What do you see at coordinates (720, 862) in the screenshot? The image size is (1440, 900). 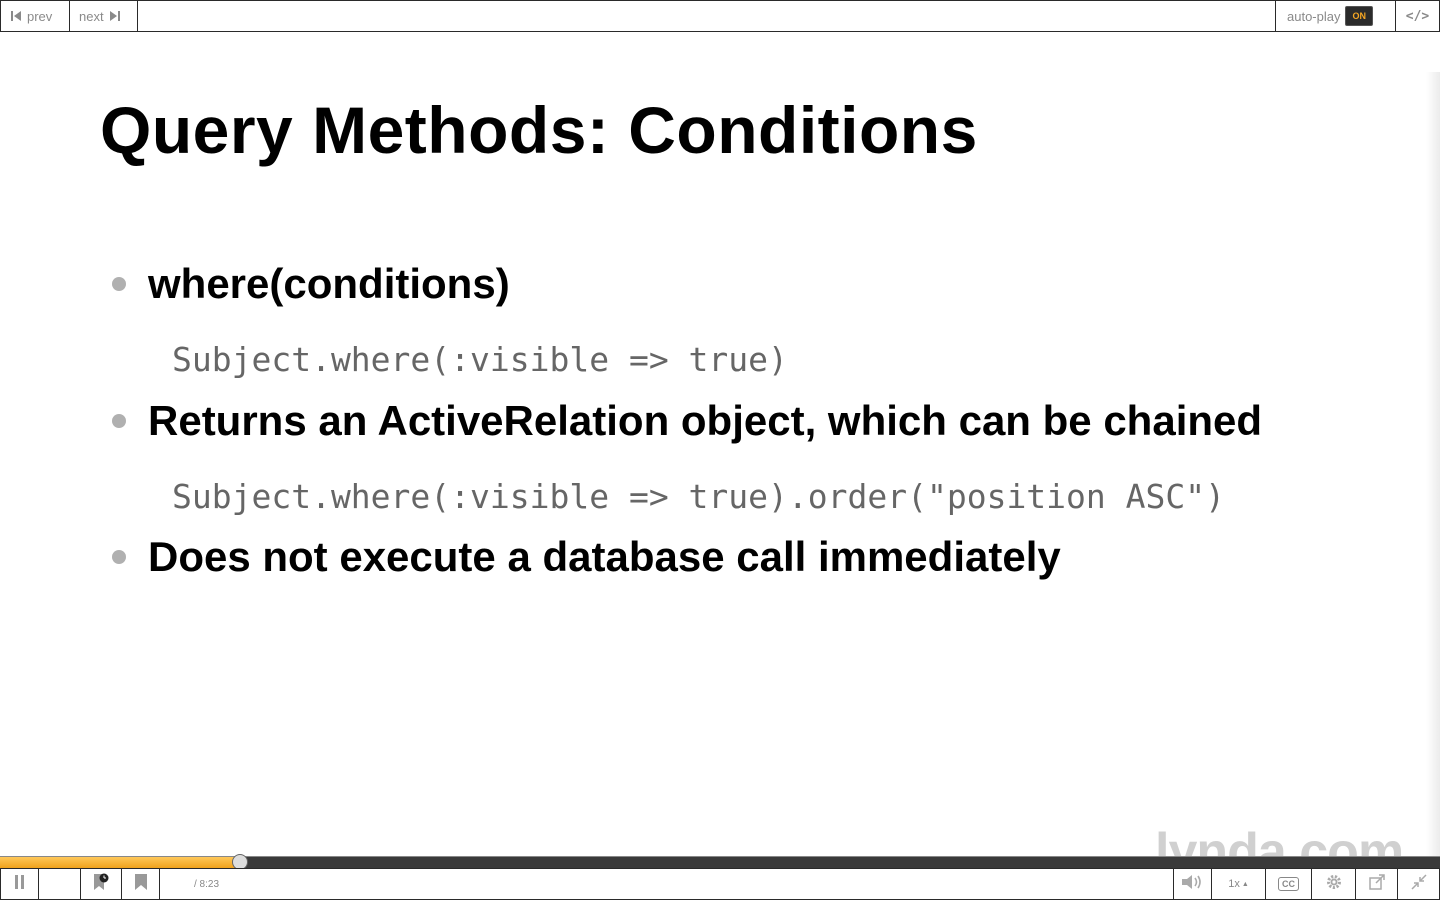 I see `progress-bar` at bounding box center [720, 862].